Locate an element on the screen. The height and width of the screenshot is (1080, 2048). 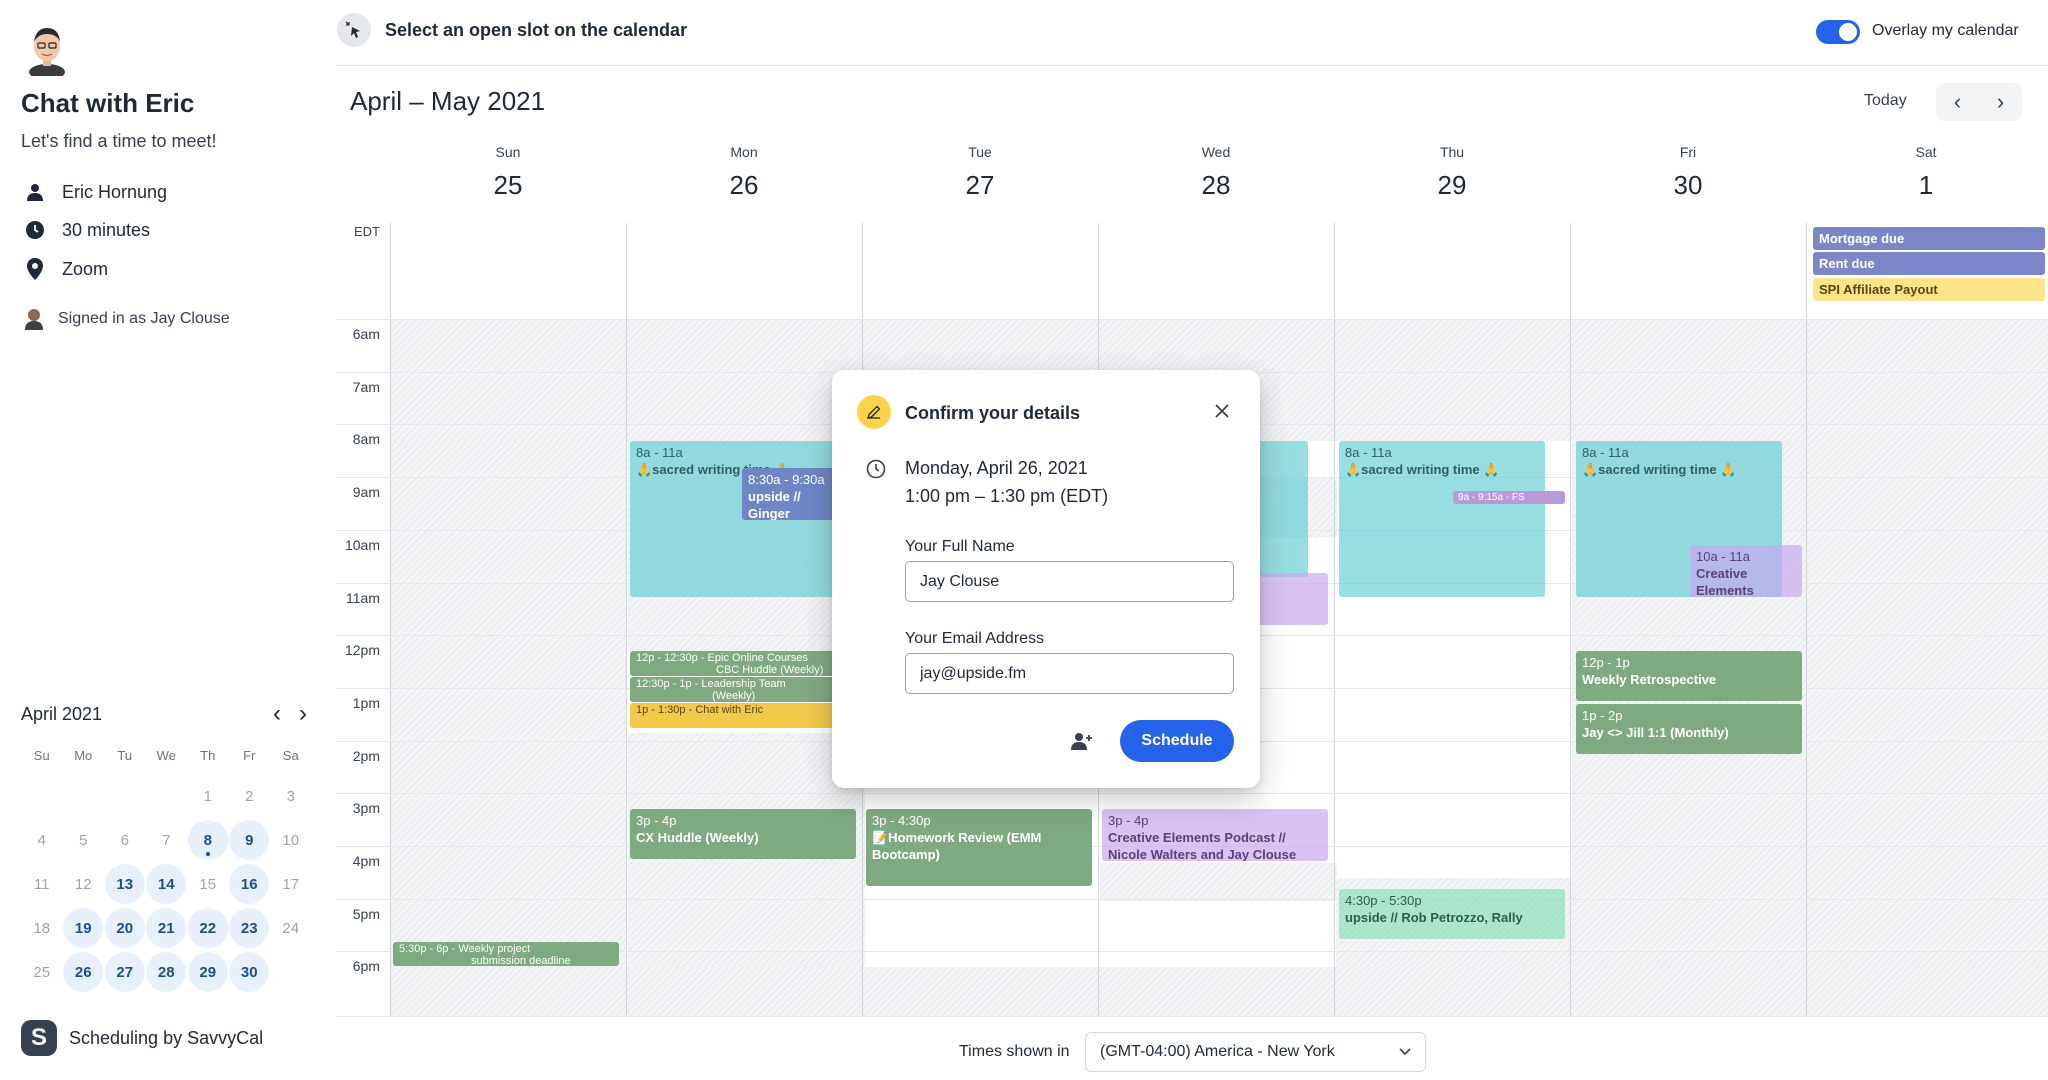
duration-row: 30 minutes is located at coordinates (87, 230).